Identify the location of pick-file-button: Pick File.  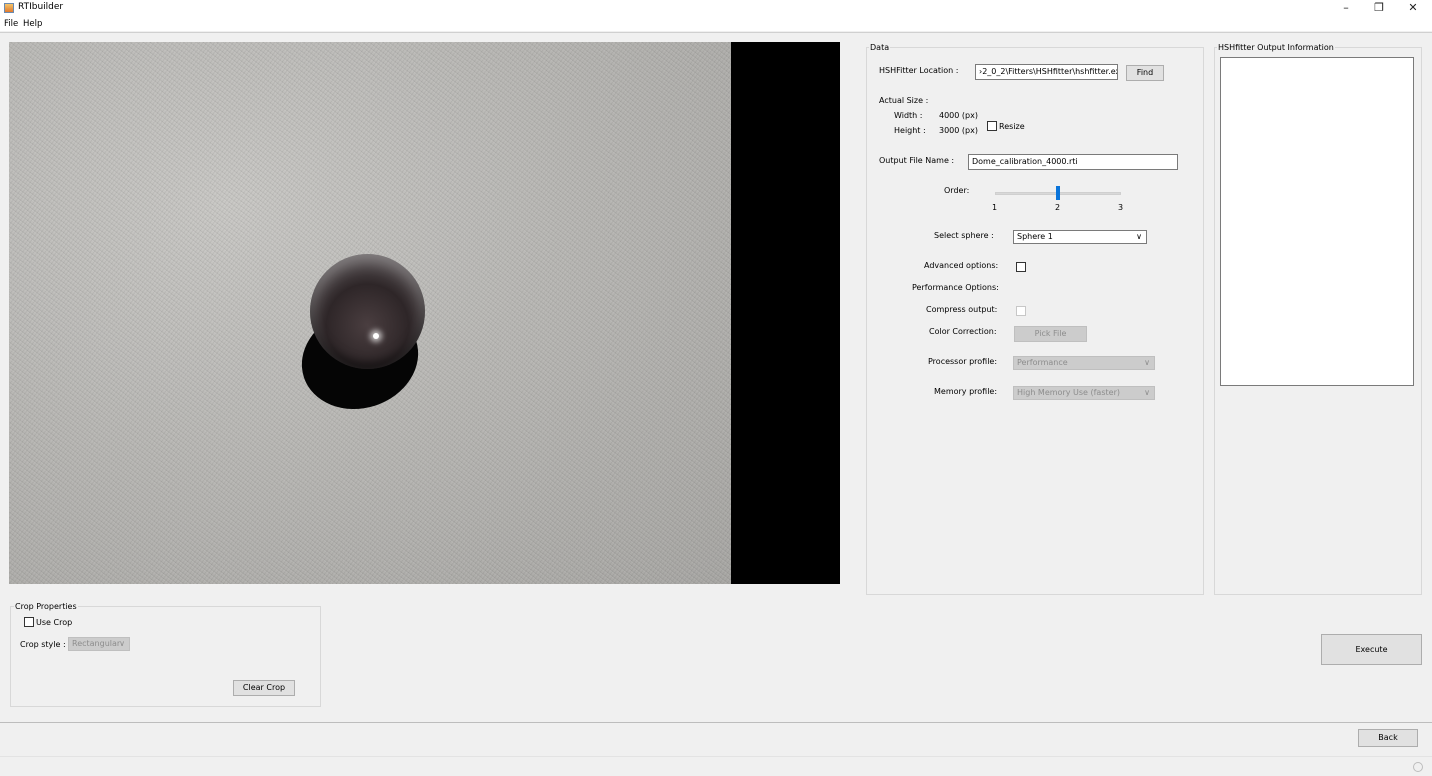
(1050, 334).